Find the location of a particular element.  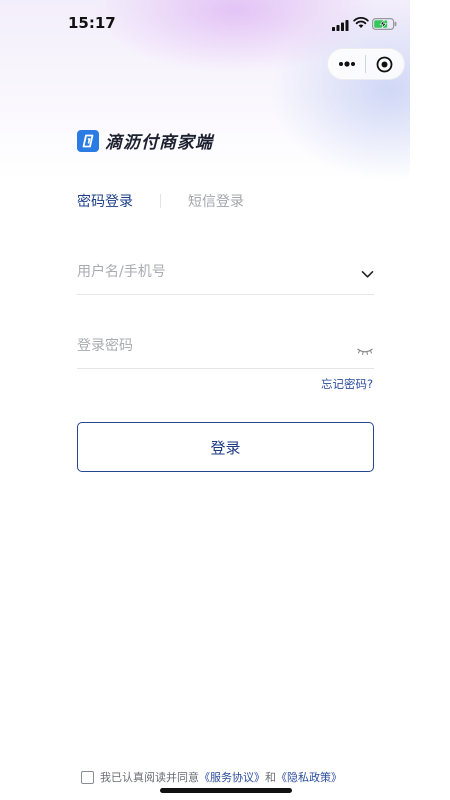

password-input is located at coordinates (207, 346).